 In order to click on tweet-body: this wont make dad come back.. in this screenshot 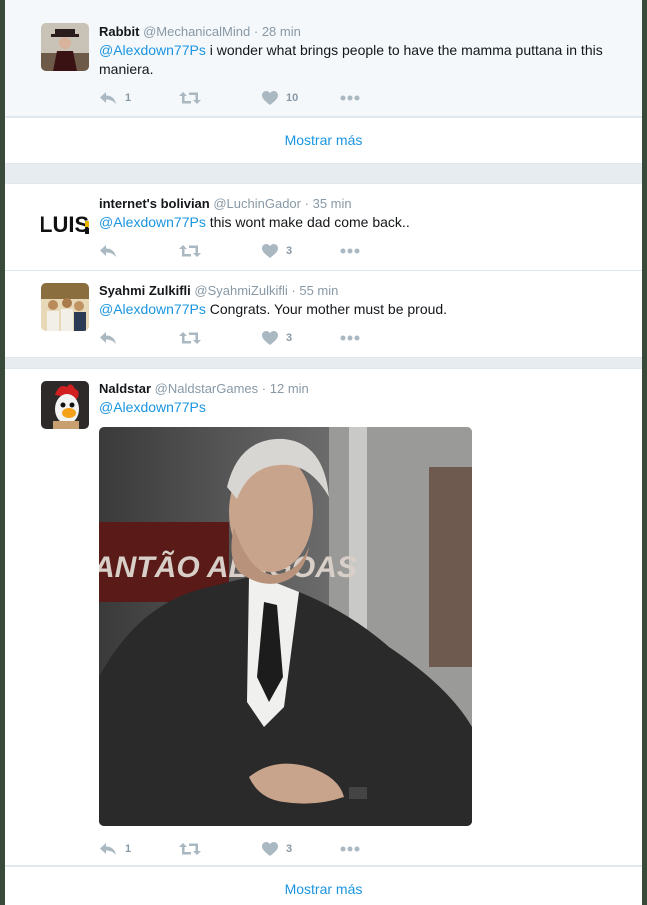, I will do `click(307, 222)`.